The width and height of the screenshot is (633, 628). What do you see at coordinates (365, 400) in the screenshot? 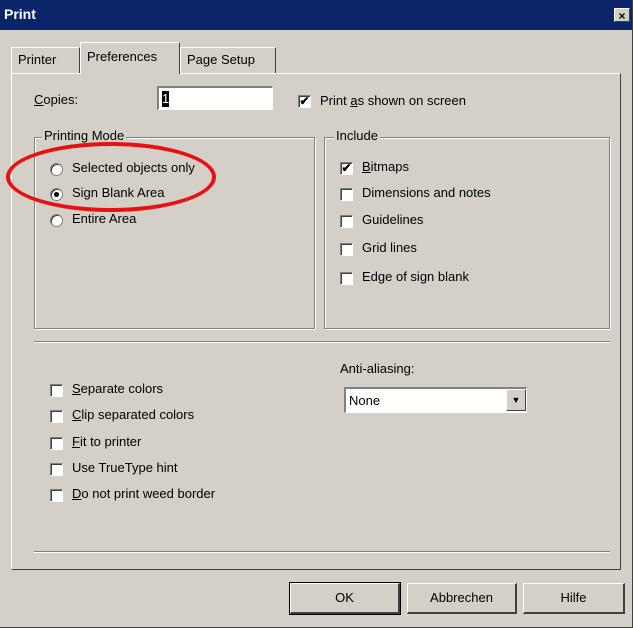
I see `anti-aliasing-value: None` at bounding box center [365, 400].